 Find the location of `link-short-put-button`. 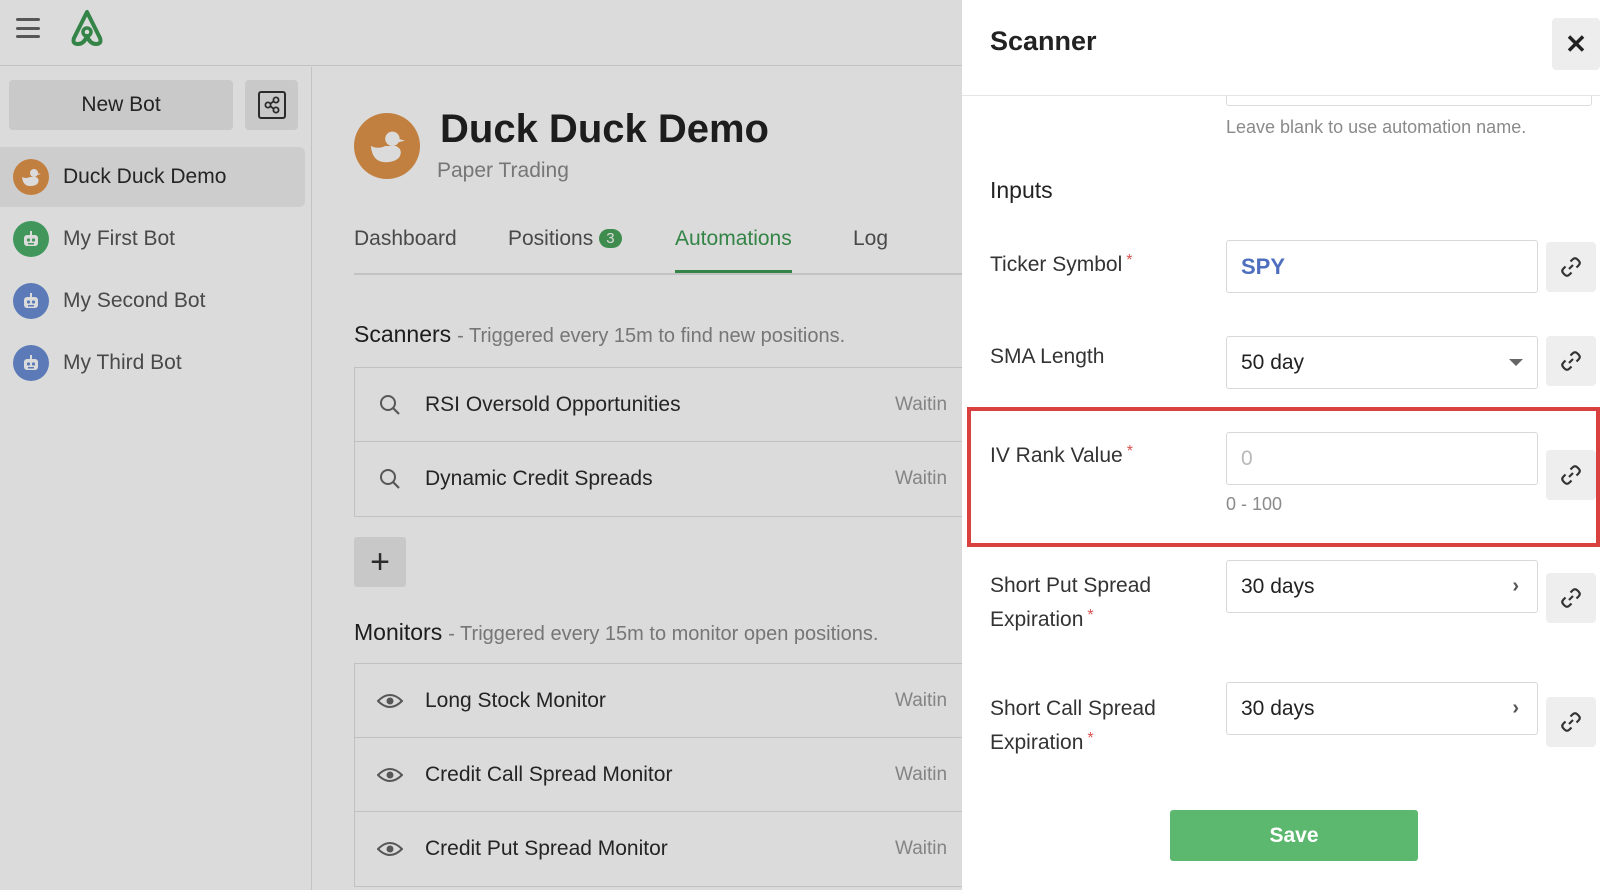

link-short-put-button is located at coordinates (1571, 598).